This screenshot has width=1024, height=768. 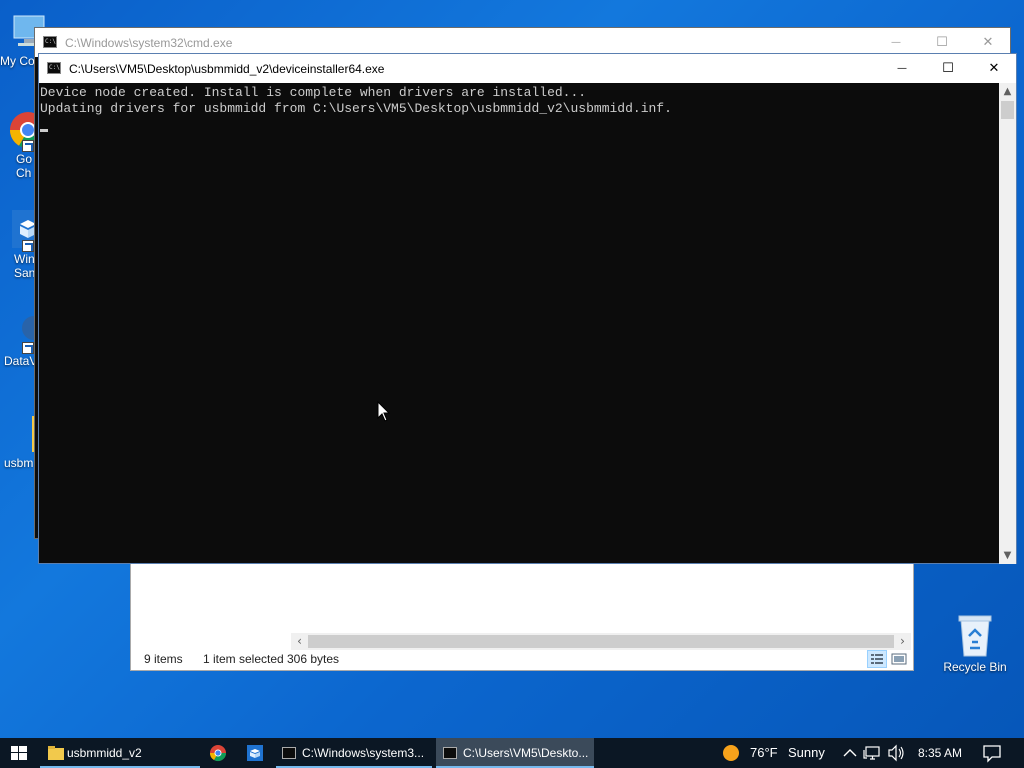 I want to click on start-button, so click(x=19, y=753).